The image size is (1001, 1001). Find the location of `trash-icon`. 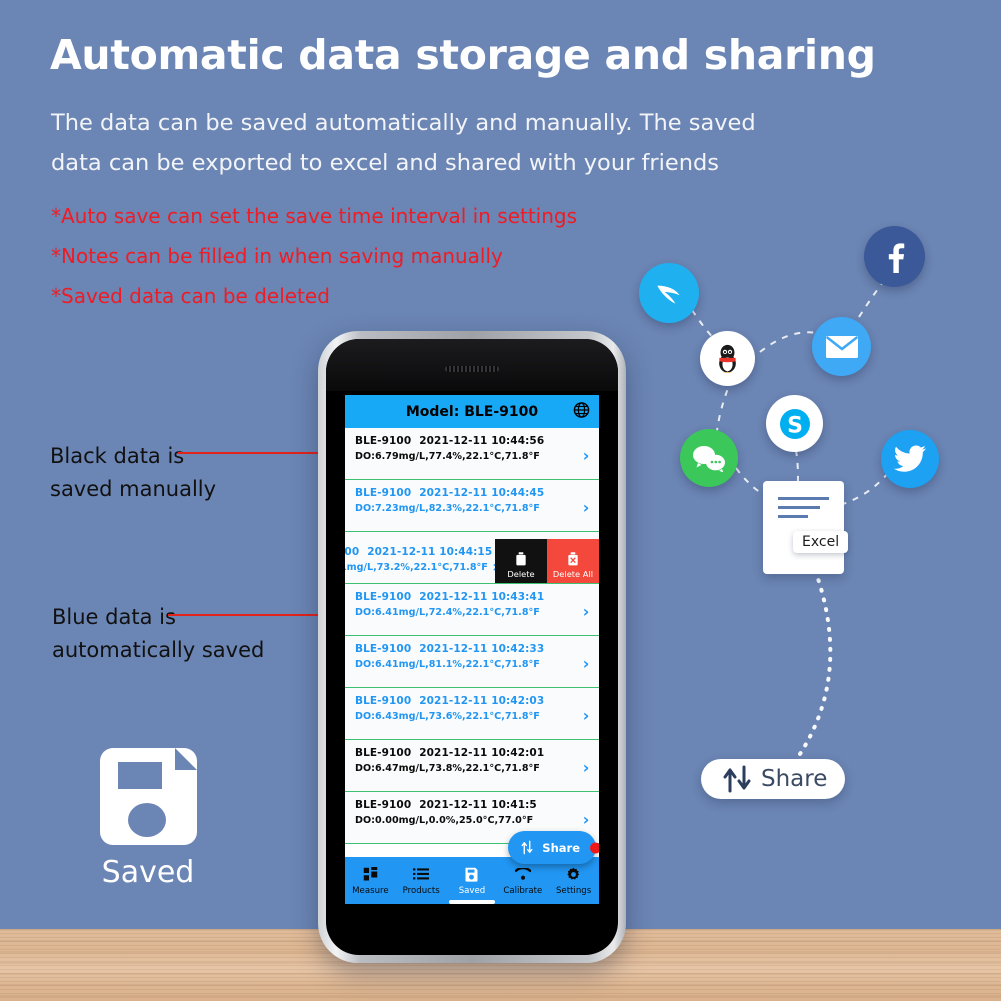

trash-icon is located at coordinates (521, 559).